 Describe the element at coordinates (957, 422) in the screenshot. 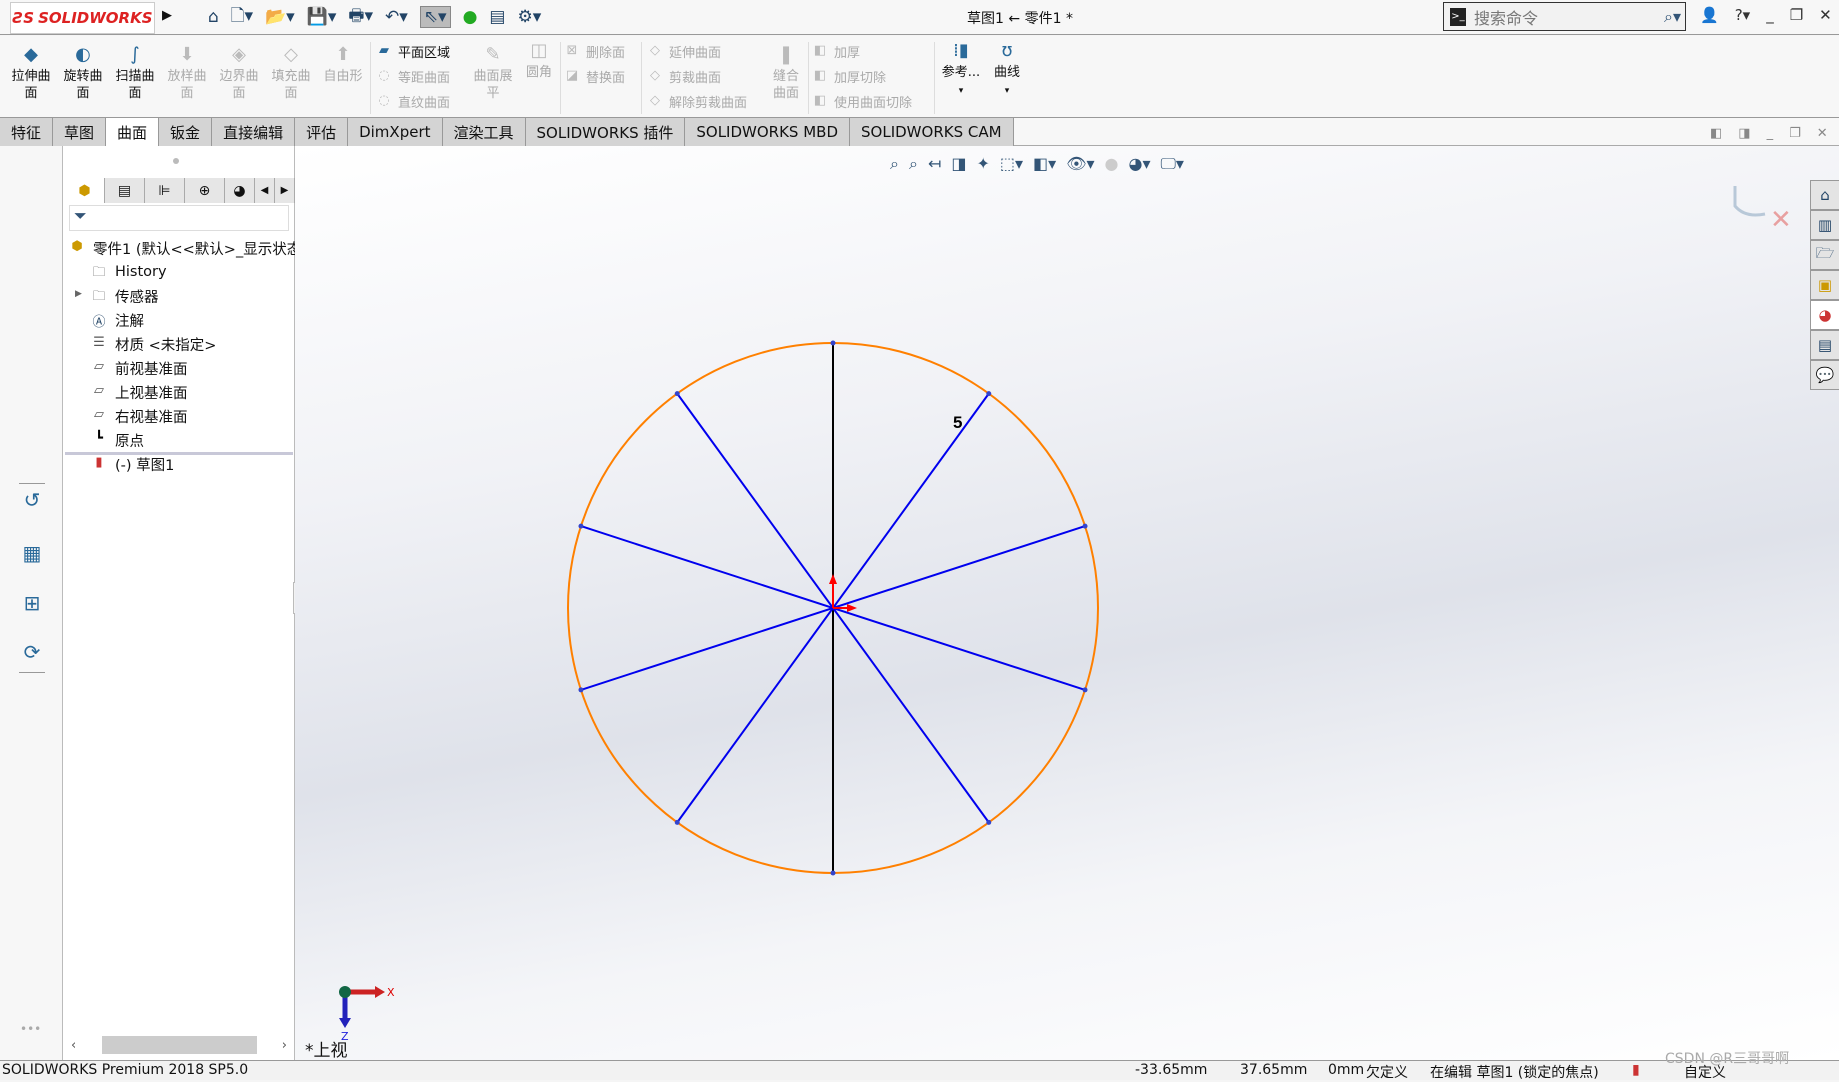

I see `dimension-label: 5` at that location.